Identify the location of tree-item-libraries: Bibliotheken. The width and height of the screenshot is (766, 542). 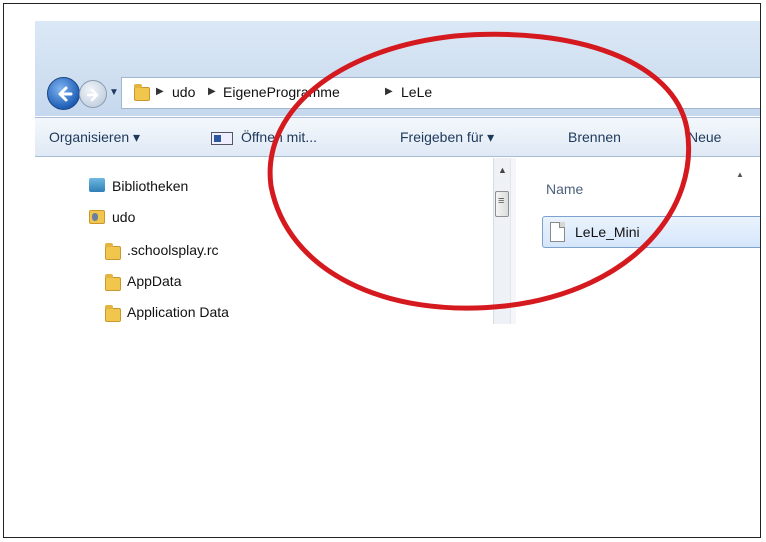
(150, 186).